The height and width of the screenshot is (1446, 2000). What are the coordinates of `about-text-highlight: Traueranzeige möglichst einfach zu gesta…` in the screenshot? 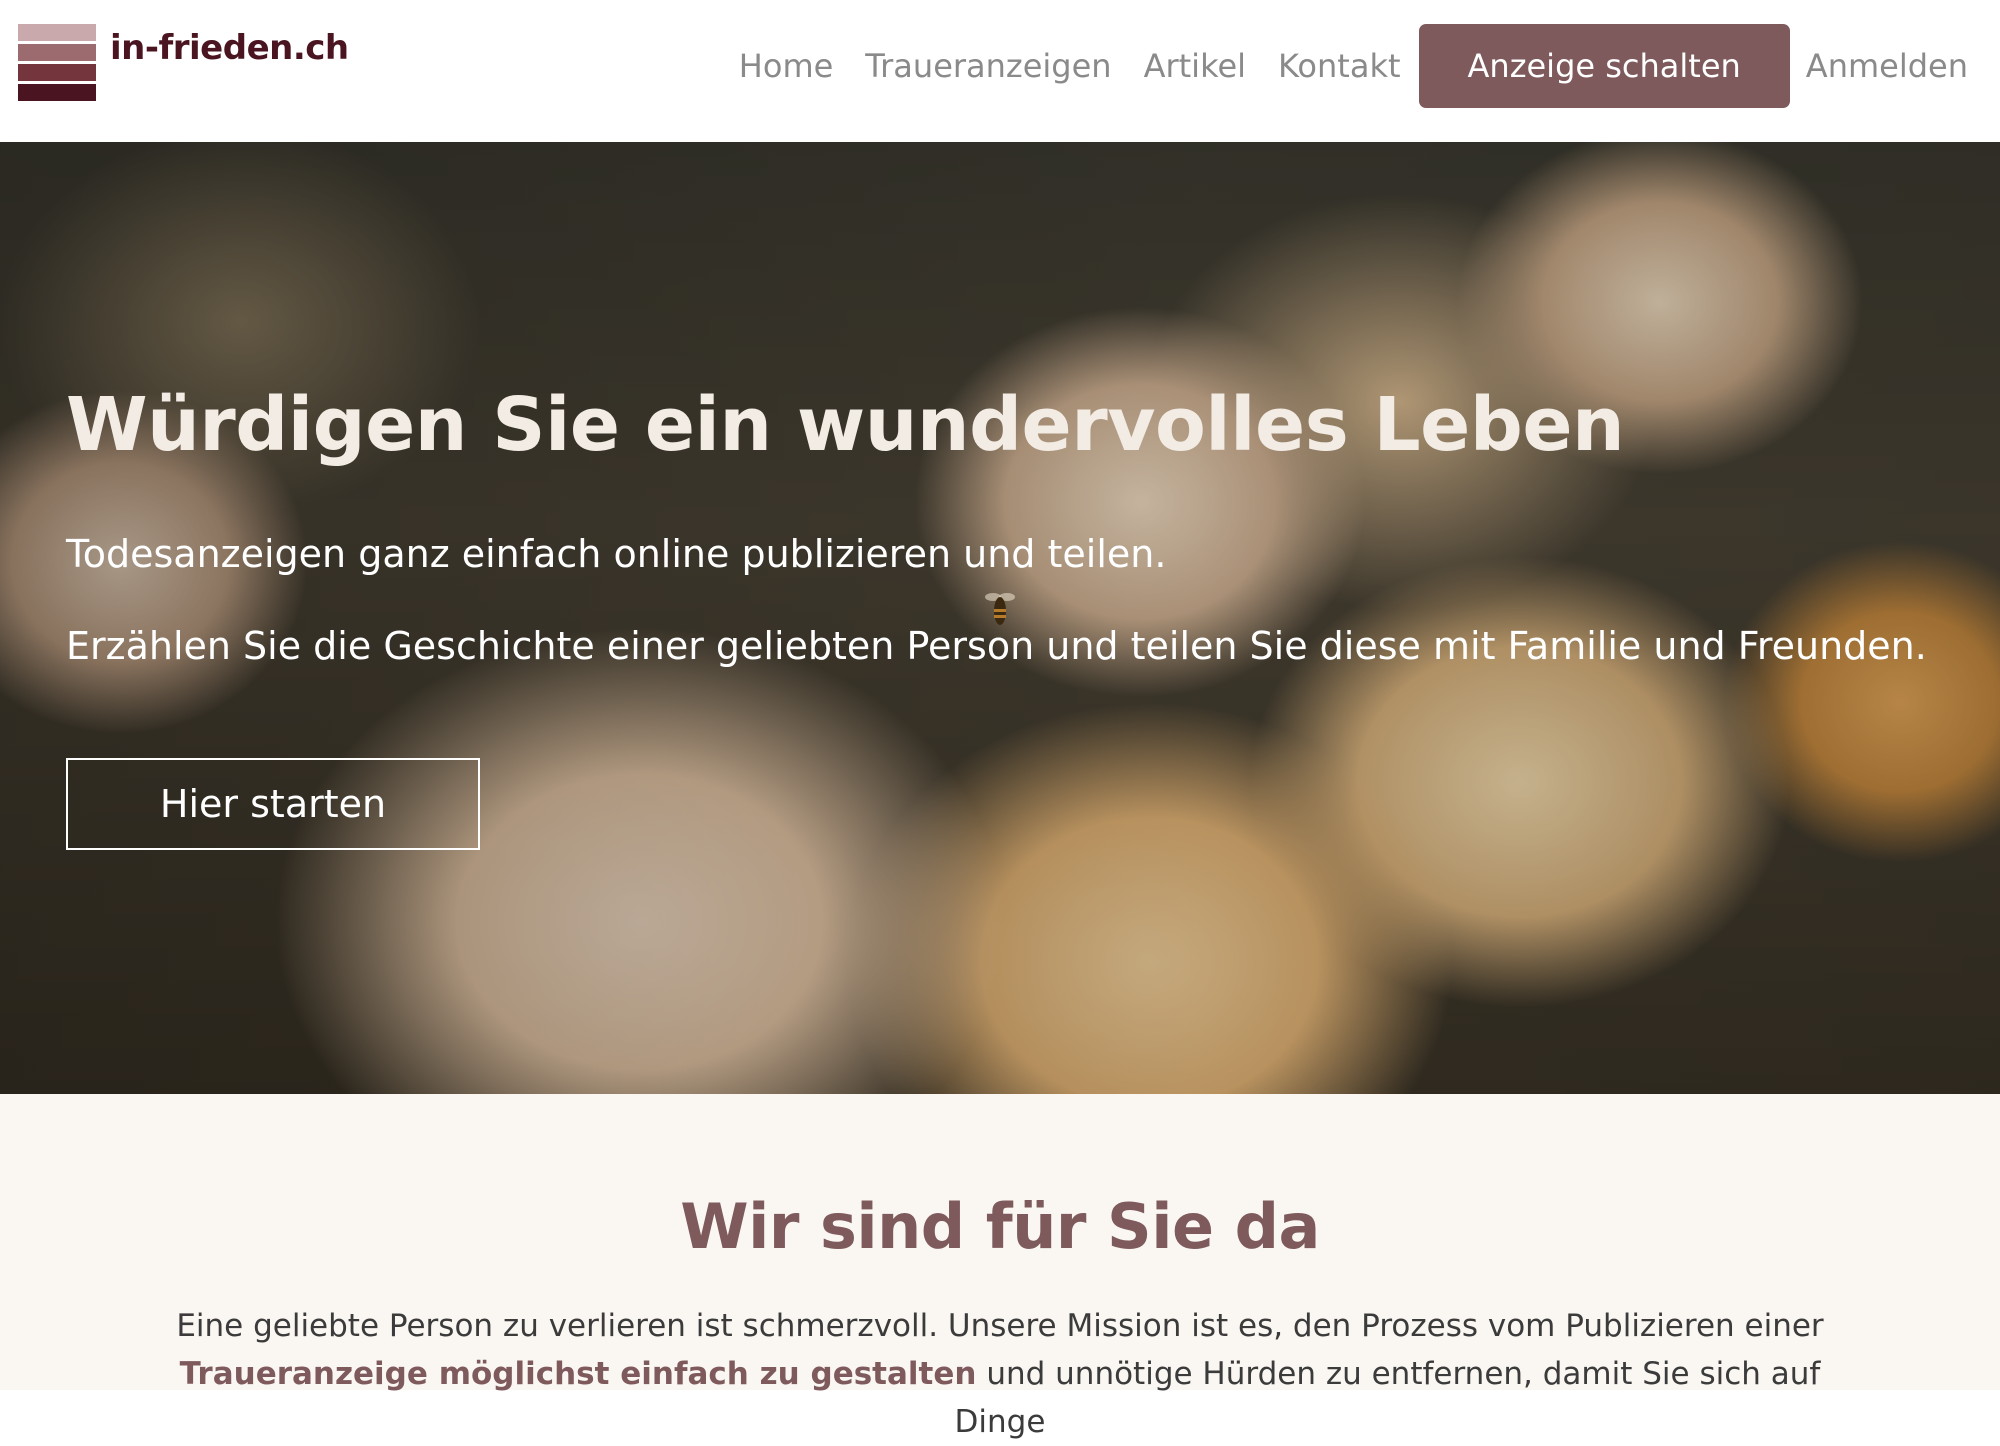 It's located at (578, 1374).